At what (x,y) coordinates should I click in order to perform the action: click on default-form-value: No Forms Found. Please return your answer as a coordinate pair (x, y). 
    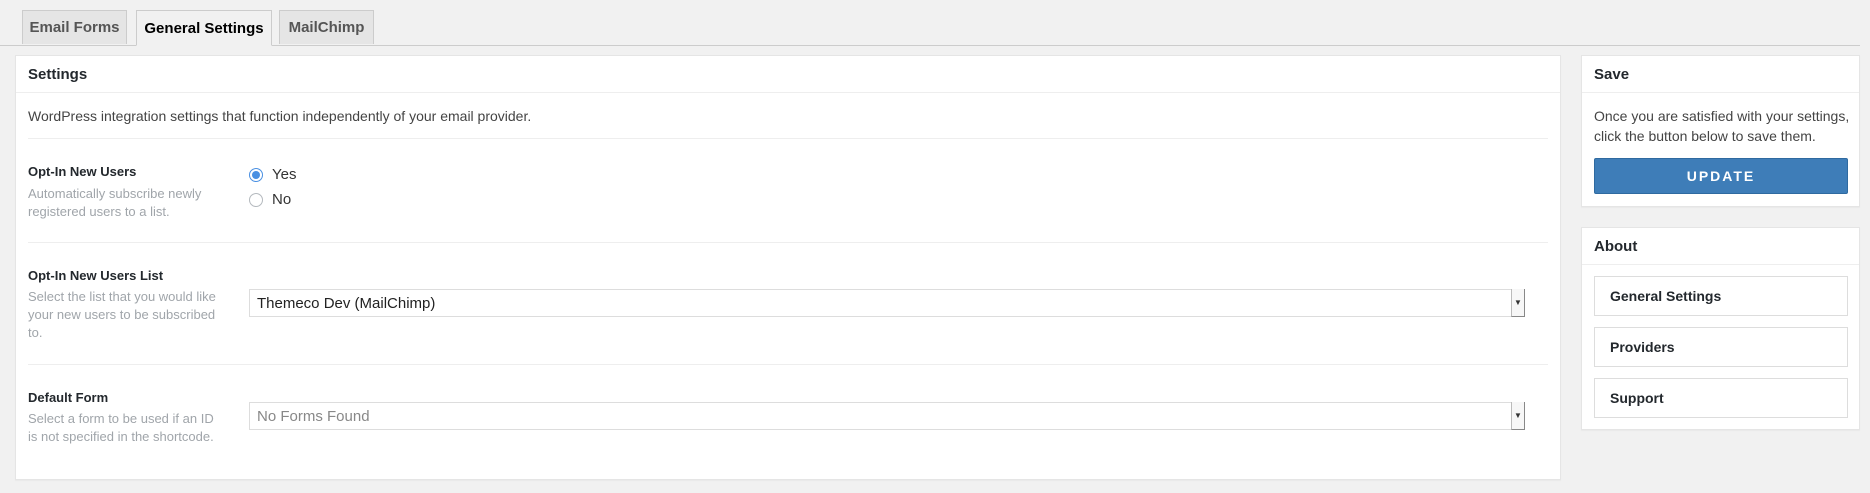
    Looking at the image, I should click on (313, 416).